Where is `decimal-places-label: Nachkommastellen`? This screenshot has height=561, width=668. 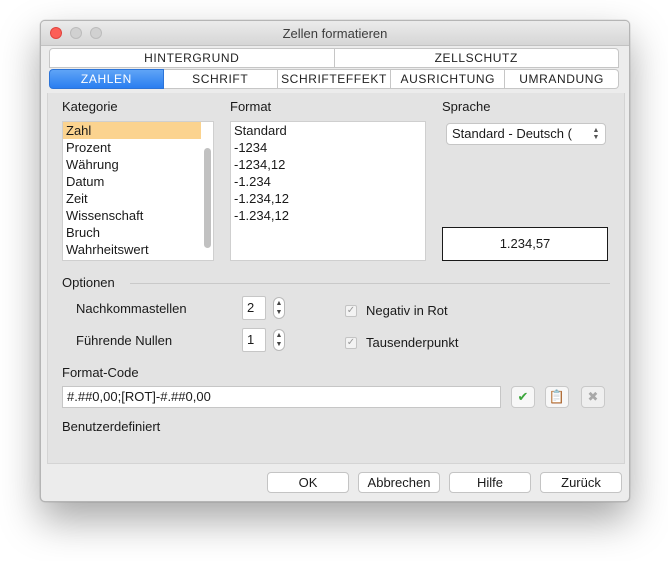
decimal-places-label: Nachkommastellen is located at coordinates (131, 308).